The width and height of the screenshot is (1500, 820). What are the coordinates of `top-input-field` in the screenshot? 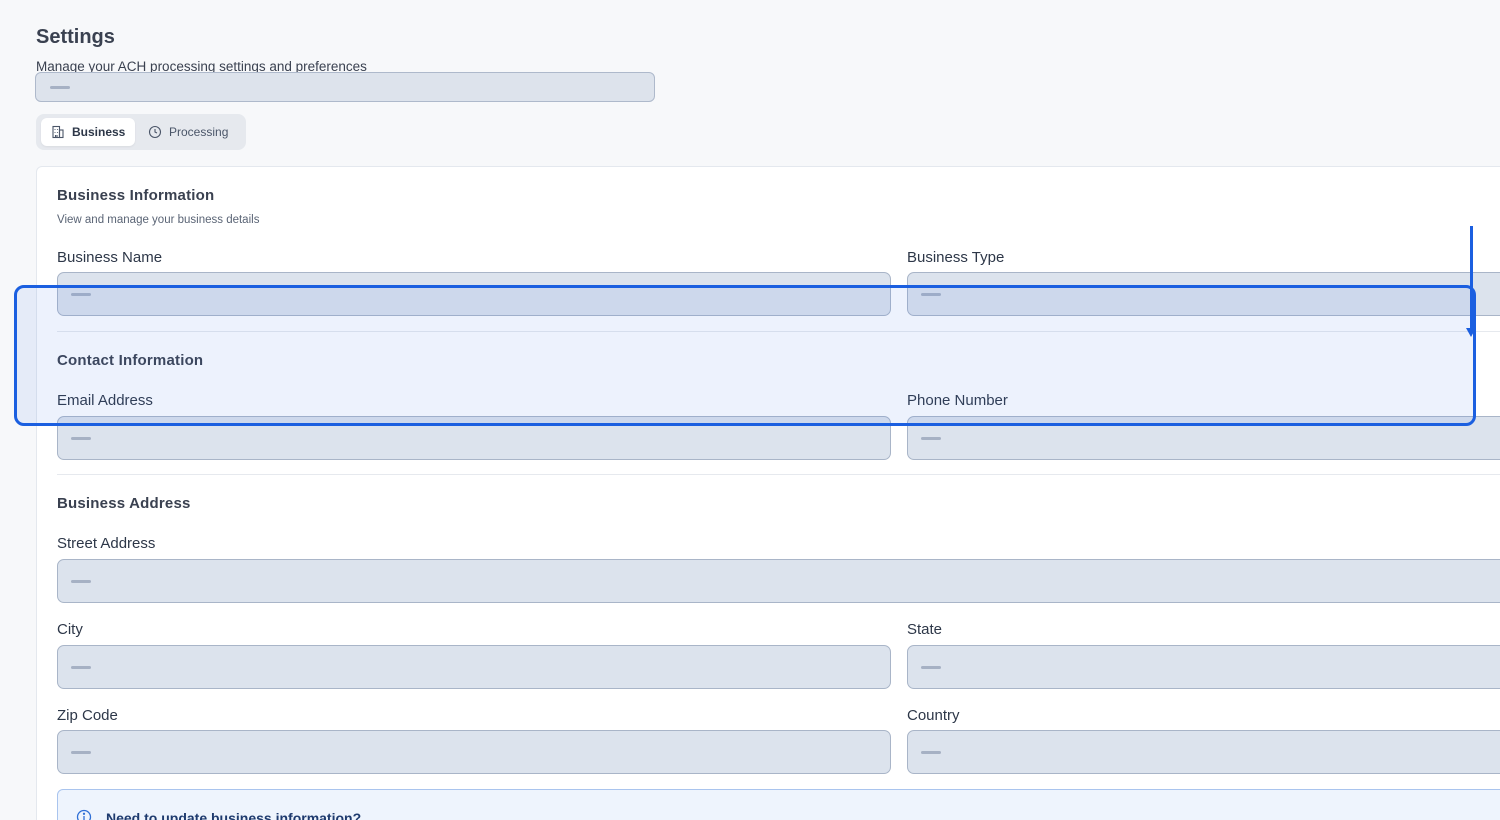 It's located at (345, 87).